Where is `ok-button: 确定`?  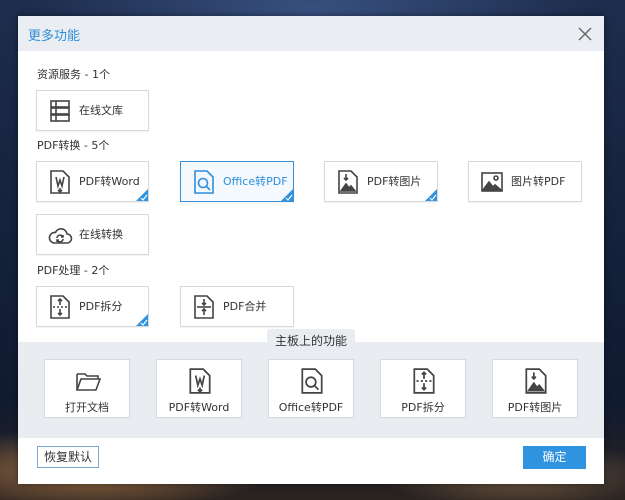 ok-button: 确定 is located at coordinates (554, 457).